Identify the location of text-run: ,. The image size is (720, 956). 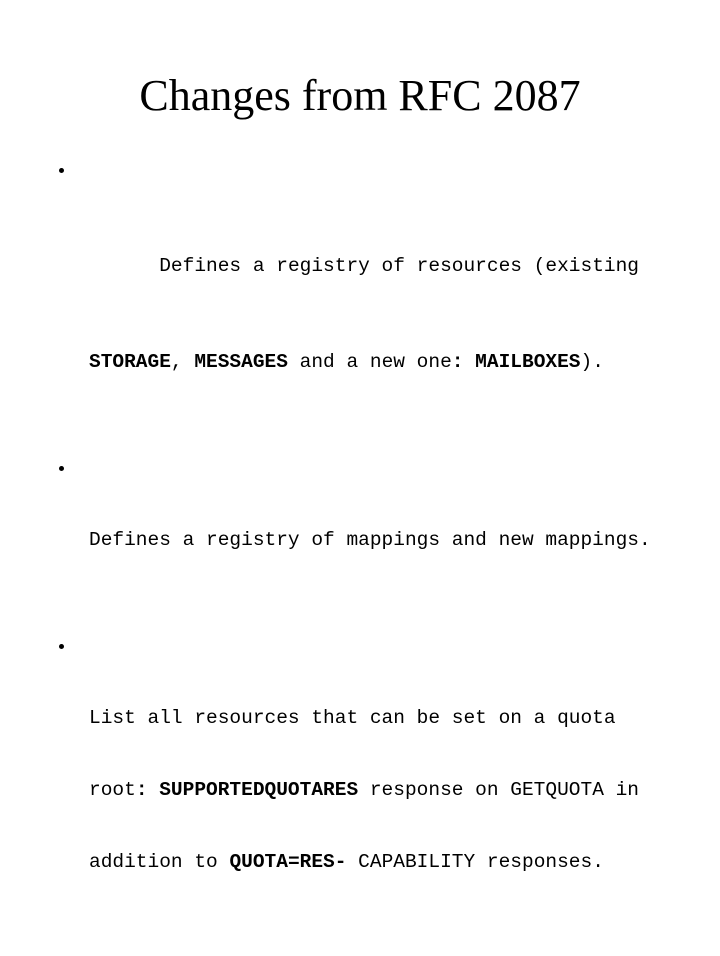
(182, 362).